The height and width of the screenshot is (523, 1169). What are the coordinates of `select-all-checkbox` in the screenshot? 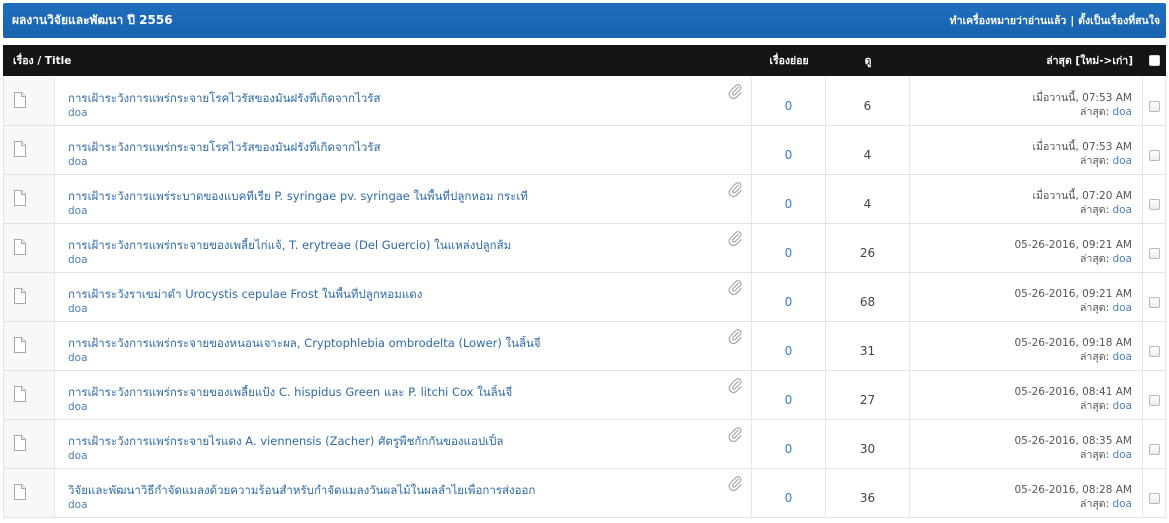 It's located at (1154, 60).